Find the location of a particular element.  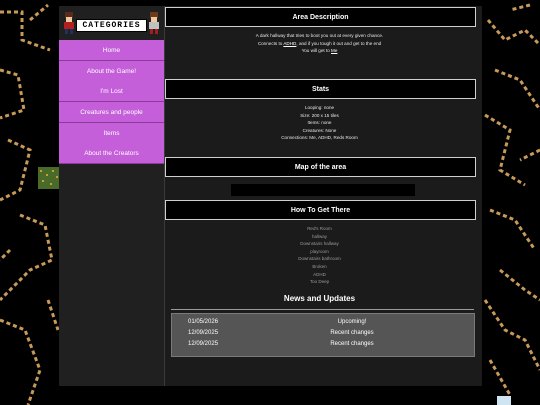

me-link: Me is located at coordinates (334, 50).